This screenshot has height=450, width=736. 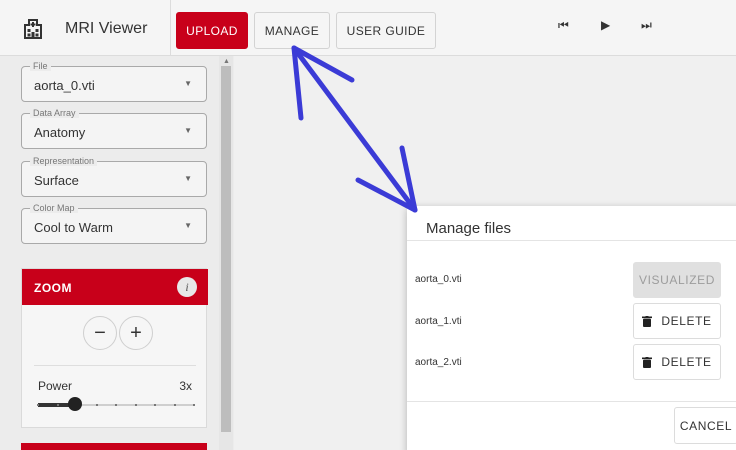 What do you see at coordinates (53, 288) in the screenshot?
I see `zoom-title: ZOOM` at bounding box center [53, 288].